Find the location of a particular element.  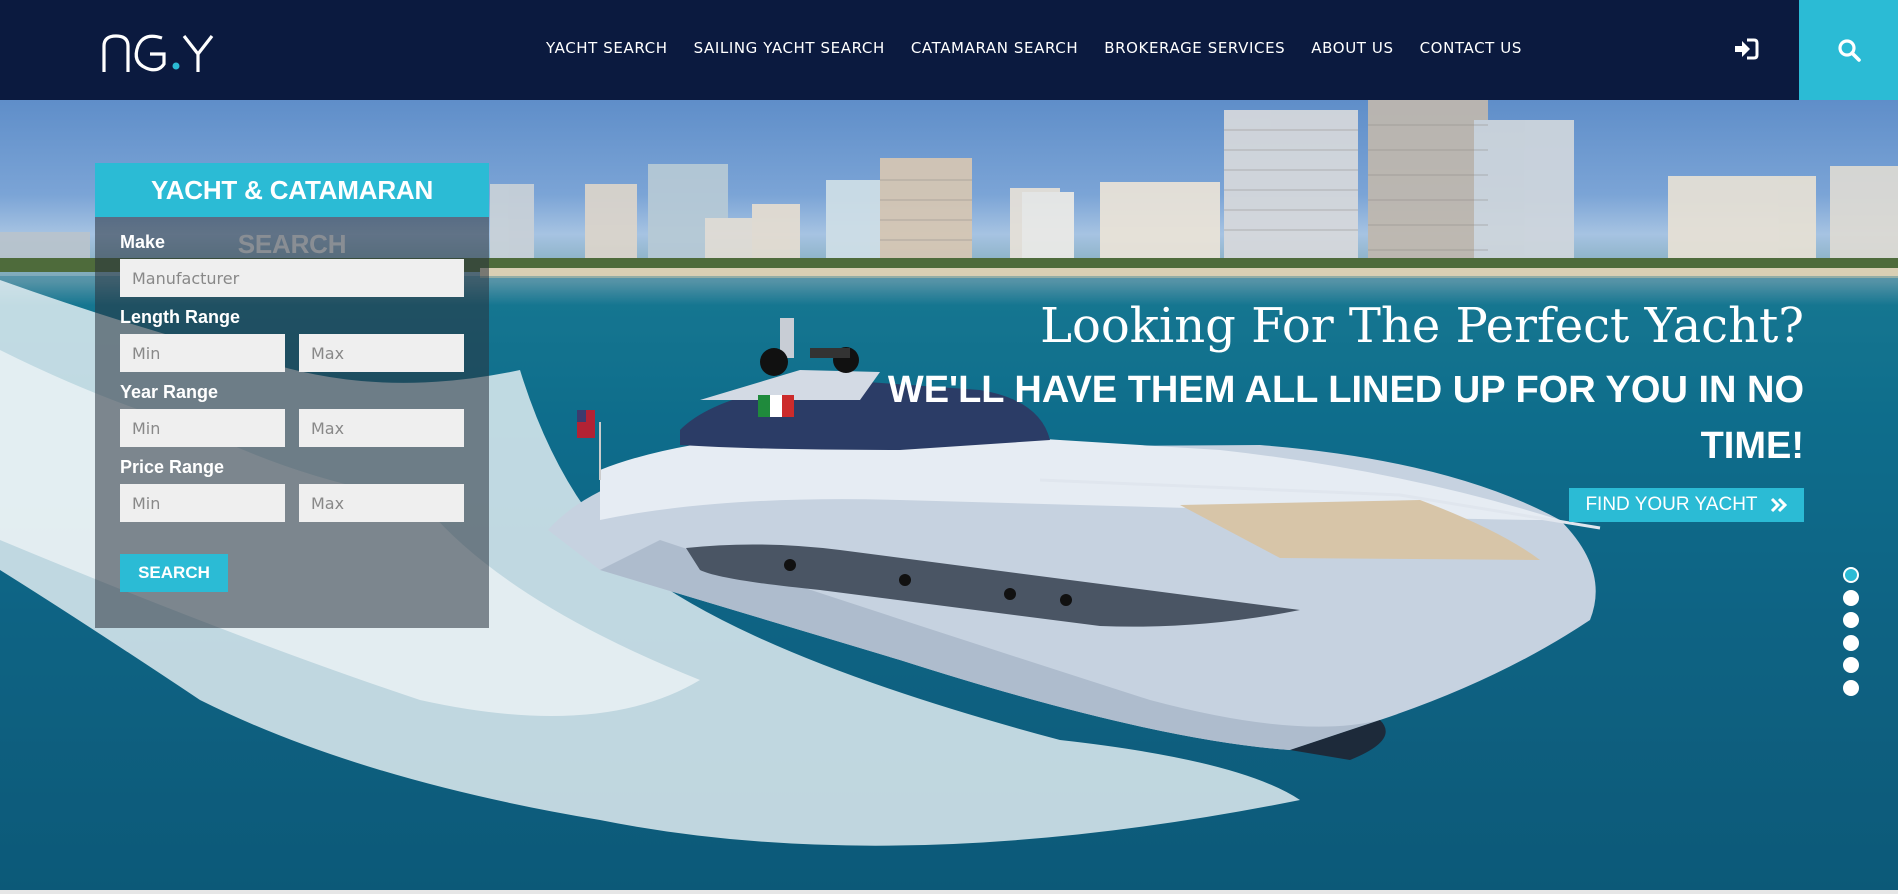

price-range-label: Price Range is located at coordinates (172, 467).